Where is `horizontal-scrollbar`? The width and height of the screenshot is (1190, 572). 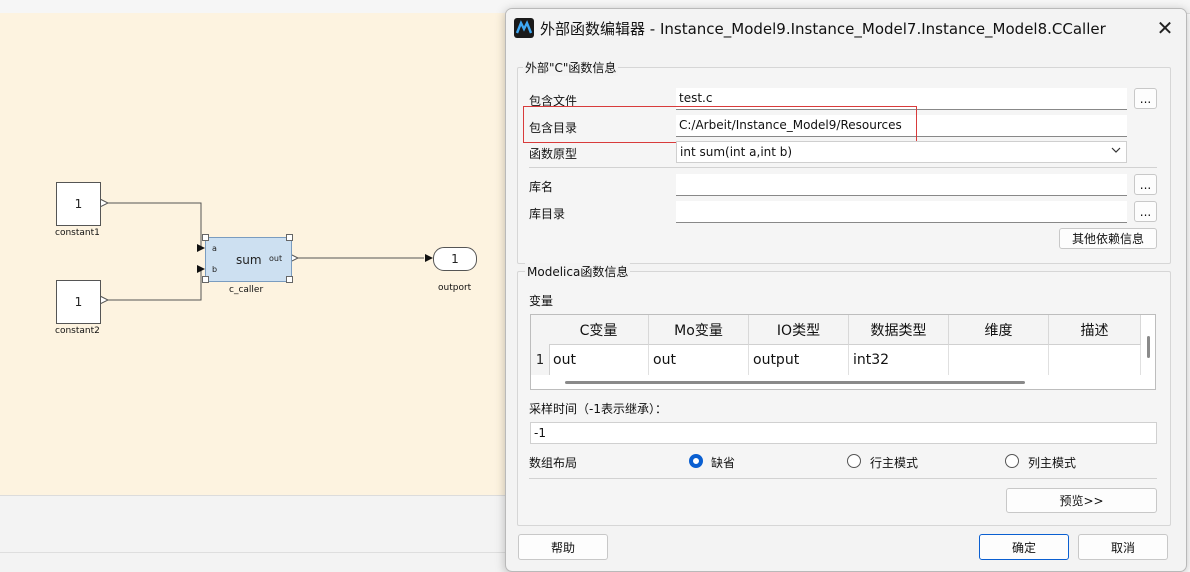
horizontal-scrollbar is located at coordinates (795, 382).